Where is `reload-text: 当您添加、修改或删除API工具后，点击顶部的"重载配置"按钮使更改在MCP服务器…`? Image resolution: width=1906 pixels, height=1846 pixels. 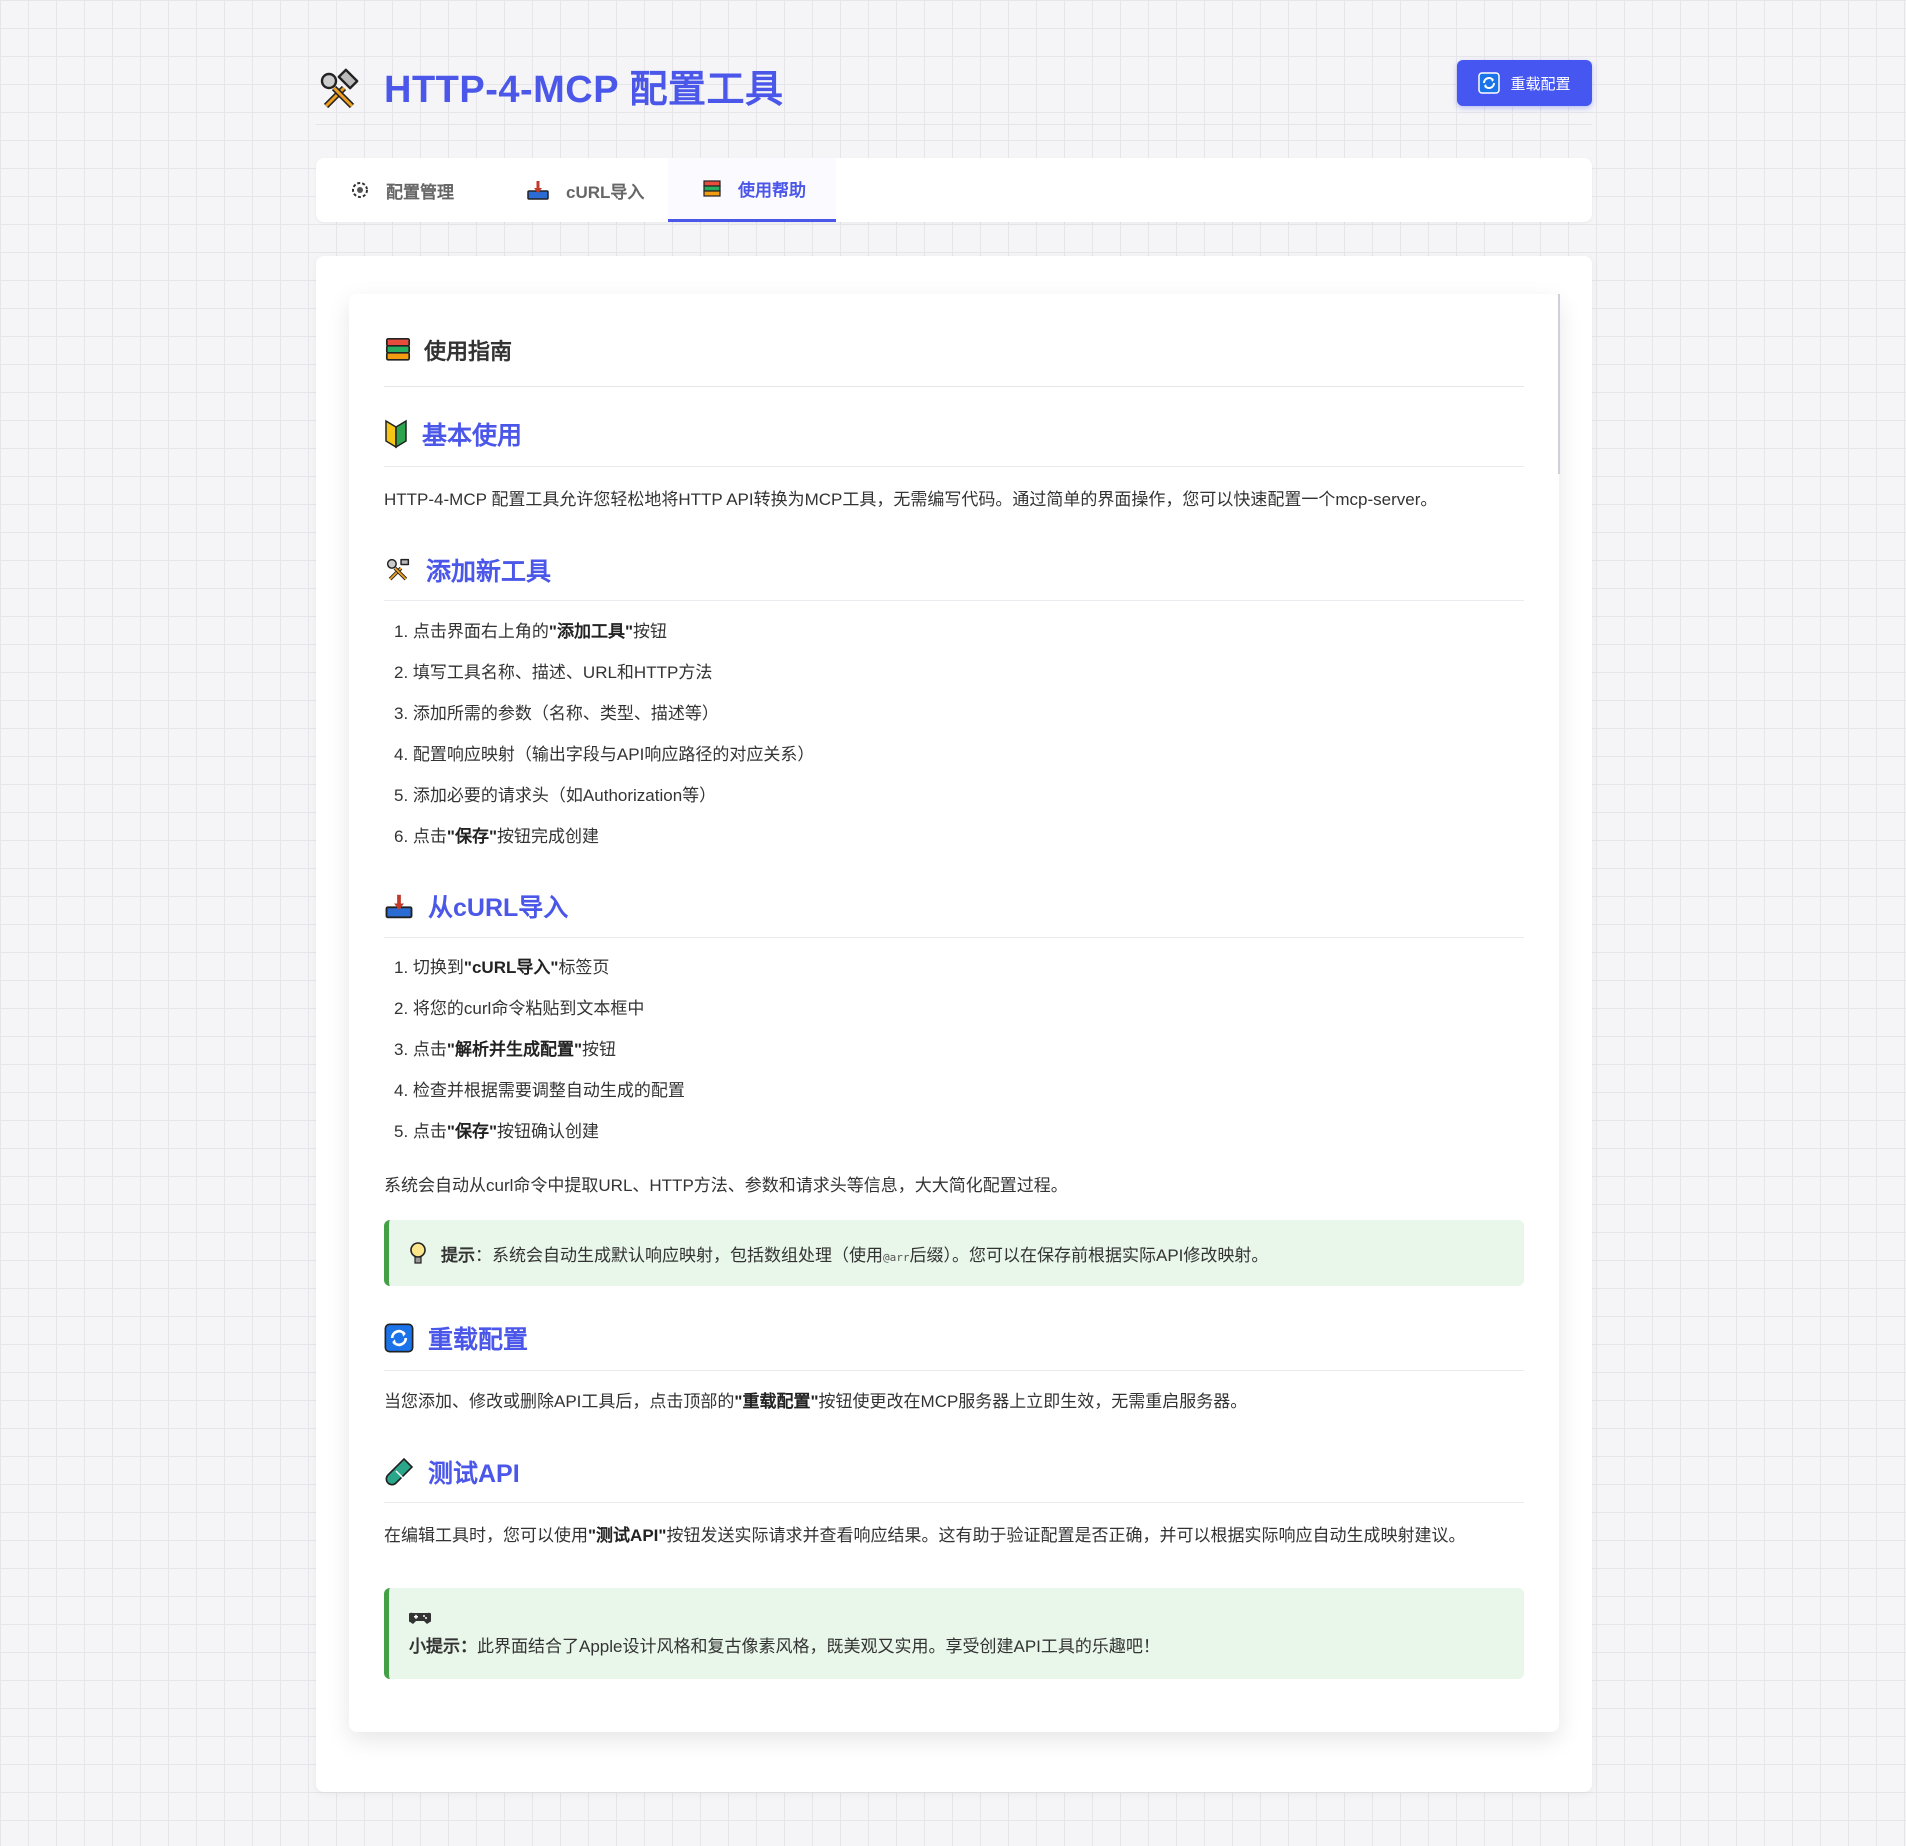
reload-text: 当您添加、修改或删除API工具后，点击顶部的"重载配置"按钮使更改在MCP服务器… is located at coordinates (816, 1401).